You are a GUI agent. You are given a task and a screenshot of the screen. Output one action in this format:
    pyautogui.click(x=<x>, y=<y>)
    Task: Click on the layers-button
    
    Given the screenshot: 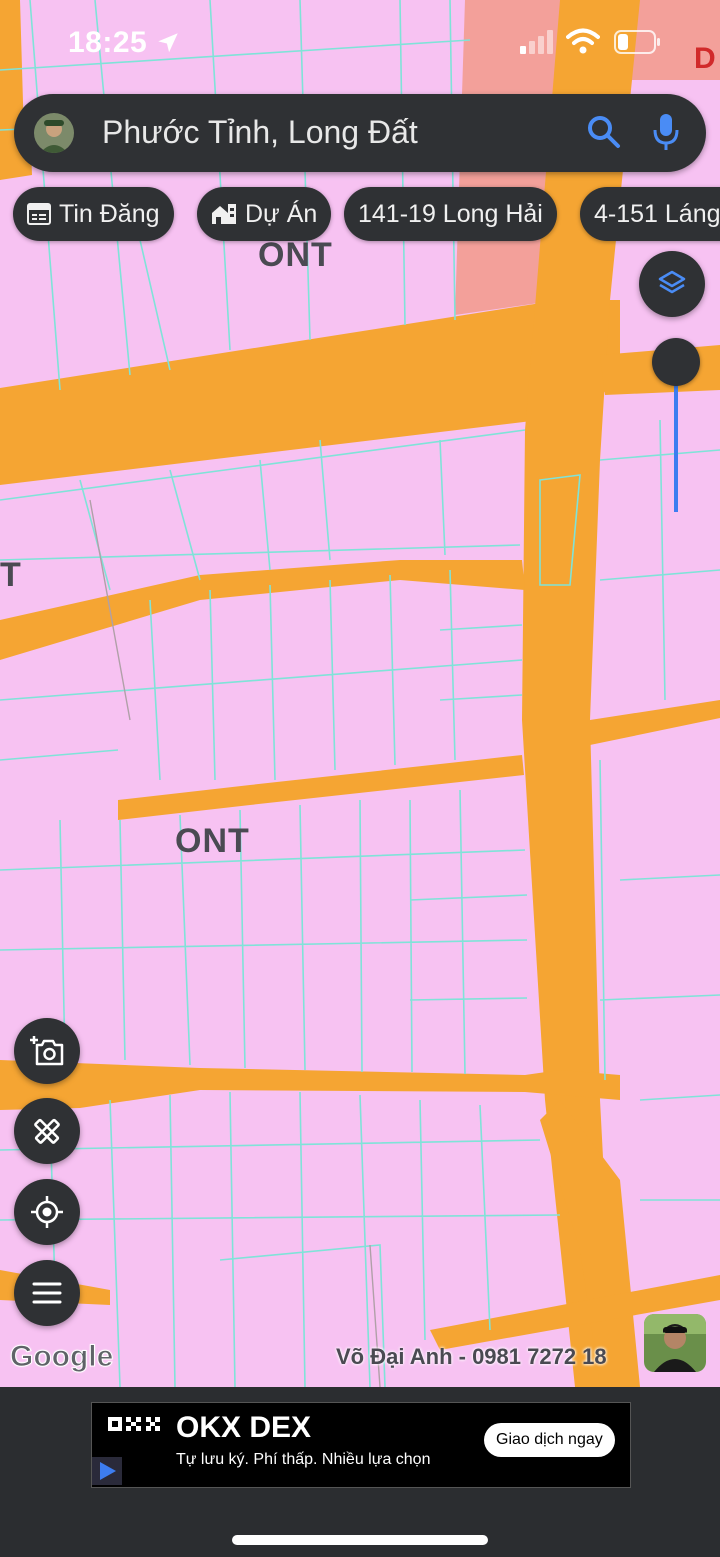 What is the action you would take?
    pyautogui.click(x=672, y=284)
    